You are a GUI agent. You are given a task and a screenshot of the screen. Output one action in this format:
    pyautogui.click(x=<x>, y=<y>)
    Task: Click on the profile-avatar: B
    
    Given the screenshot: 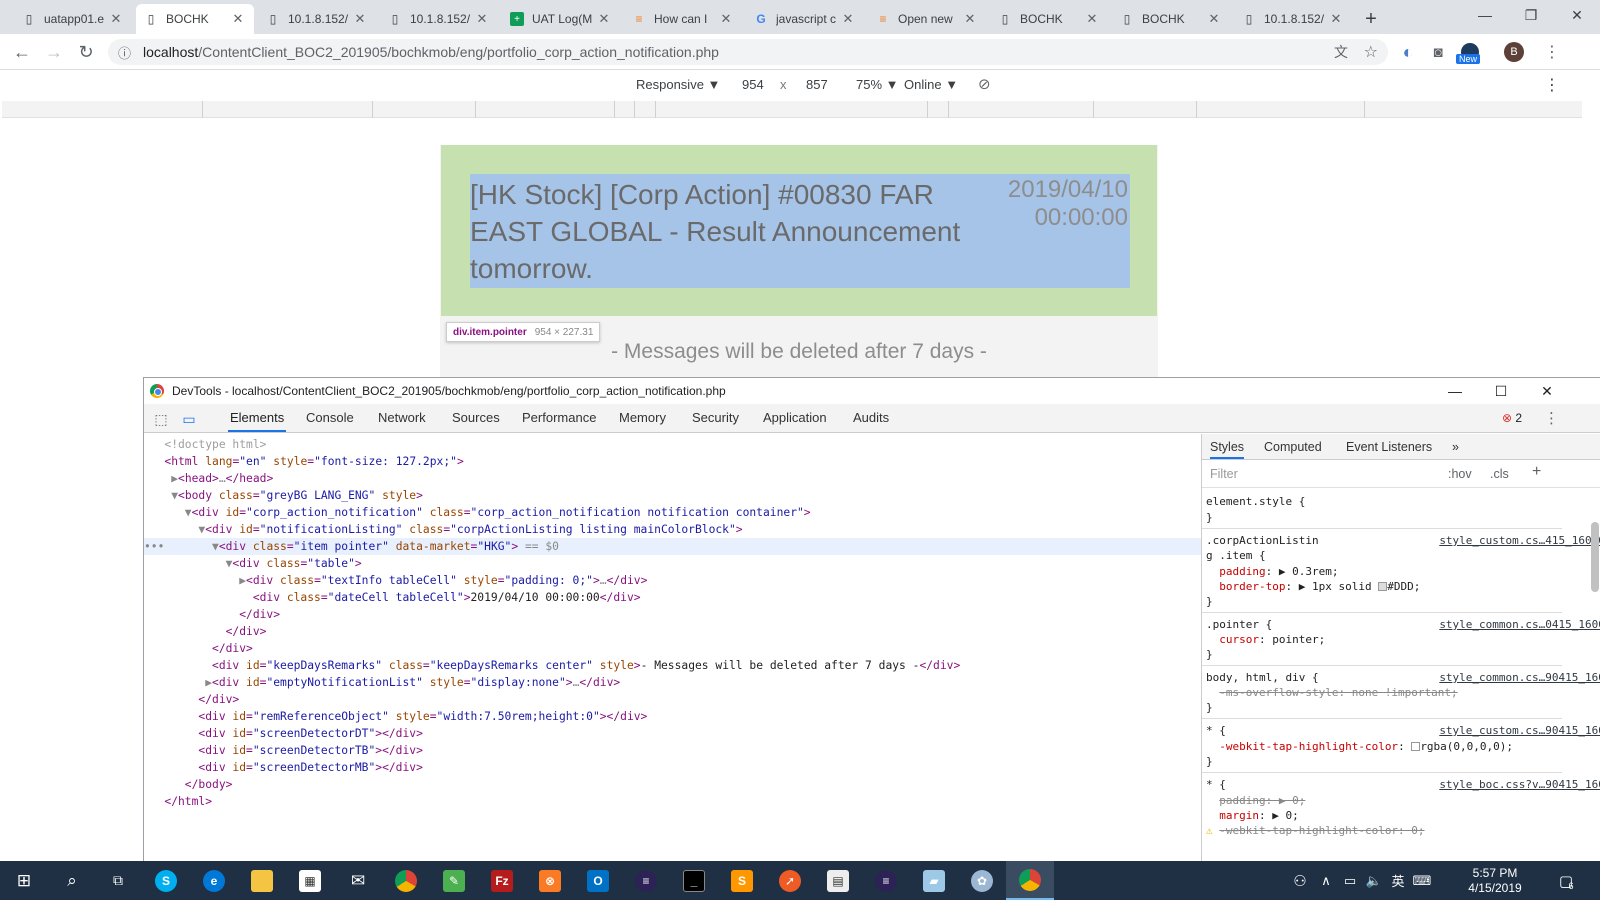 What is the action you would take?
    pyautogui.click(x=1514, y=52)
    